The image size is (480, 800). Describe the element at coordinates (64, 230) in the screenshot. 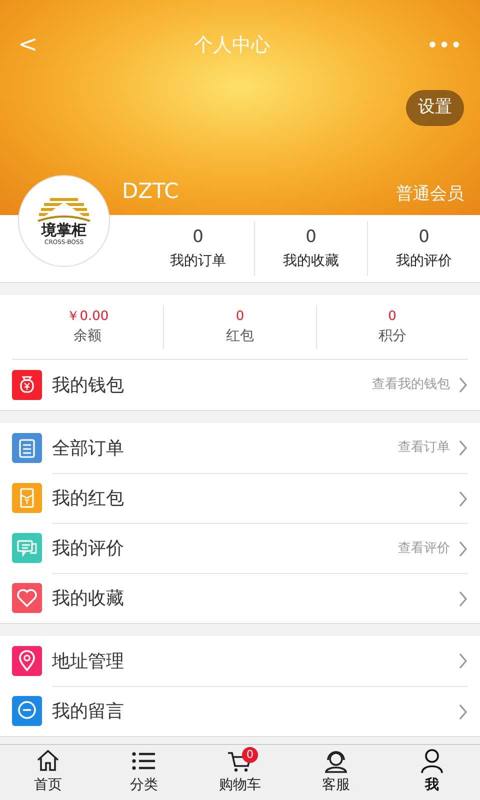

I see `logo-name: 境掌柜` at that location.